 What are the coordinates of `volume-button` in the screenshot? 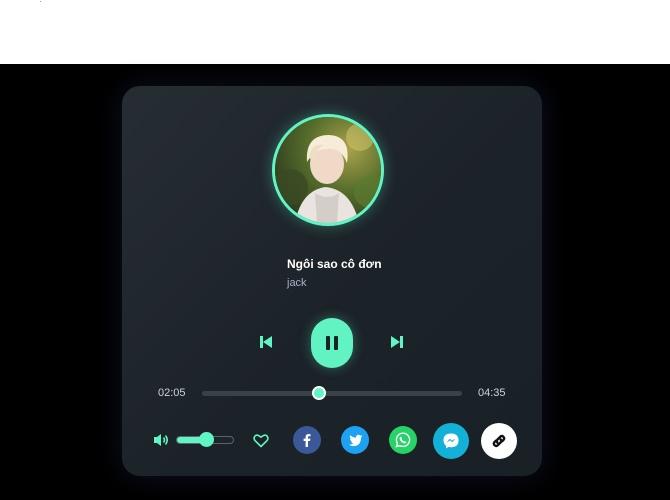 It's located at (162, 440).